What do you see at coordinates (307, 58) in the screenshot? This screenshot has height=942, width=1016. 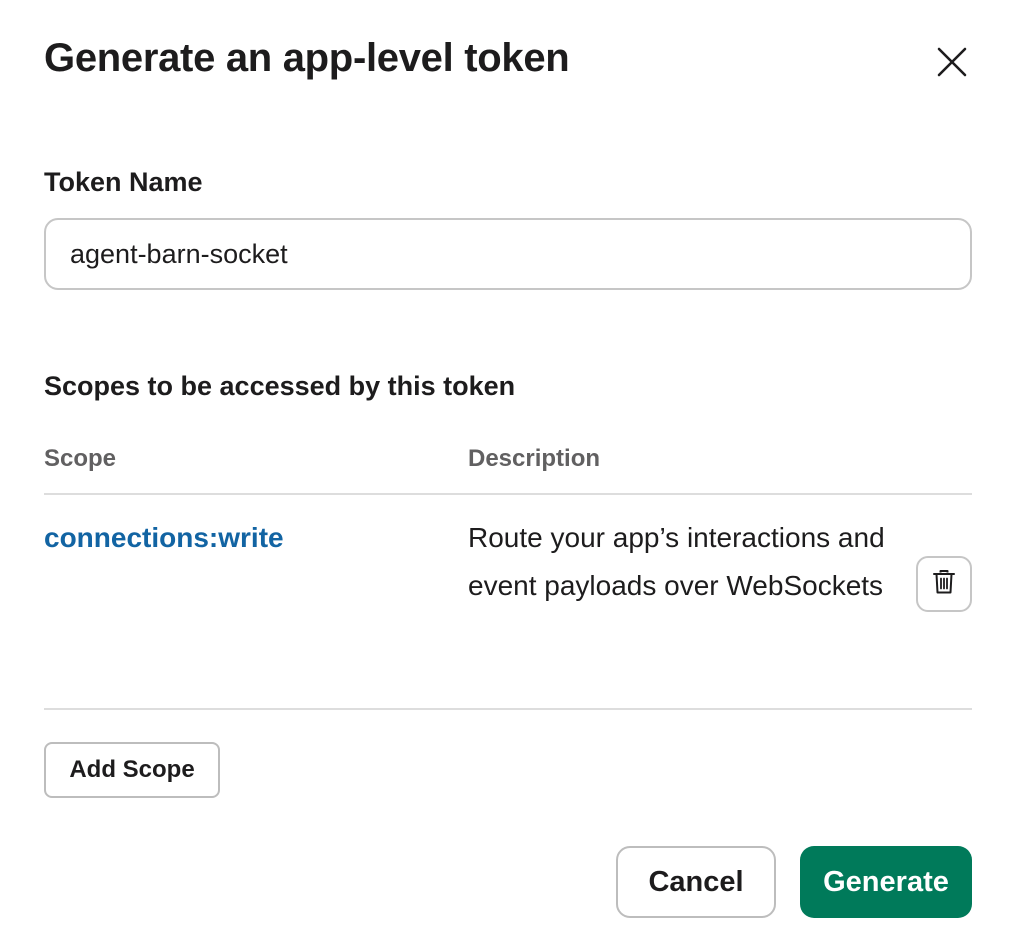 I see `dialog-title: Generate an app-level token` at bounding box center [307, 58].